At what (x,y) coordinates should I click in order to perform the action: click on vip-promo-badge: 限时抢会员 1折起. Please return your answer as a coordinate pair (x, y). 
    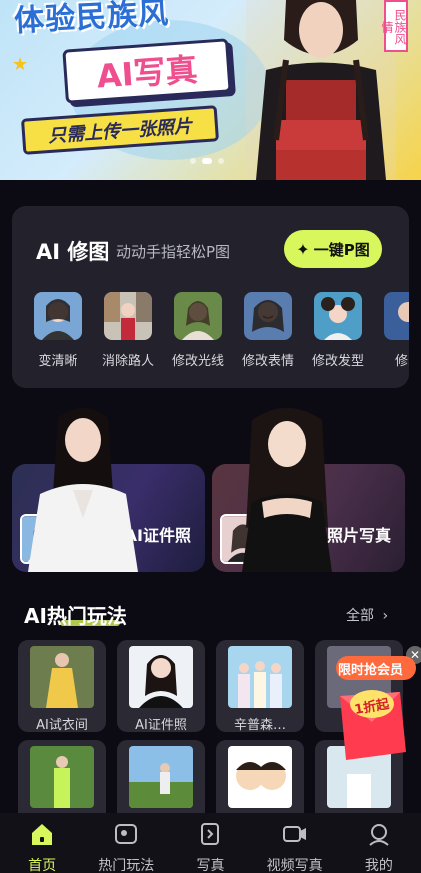
    Looking at the image, I should click on (368, 710).